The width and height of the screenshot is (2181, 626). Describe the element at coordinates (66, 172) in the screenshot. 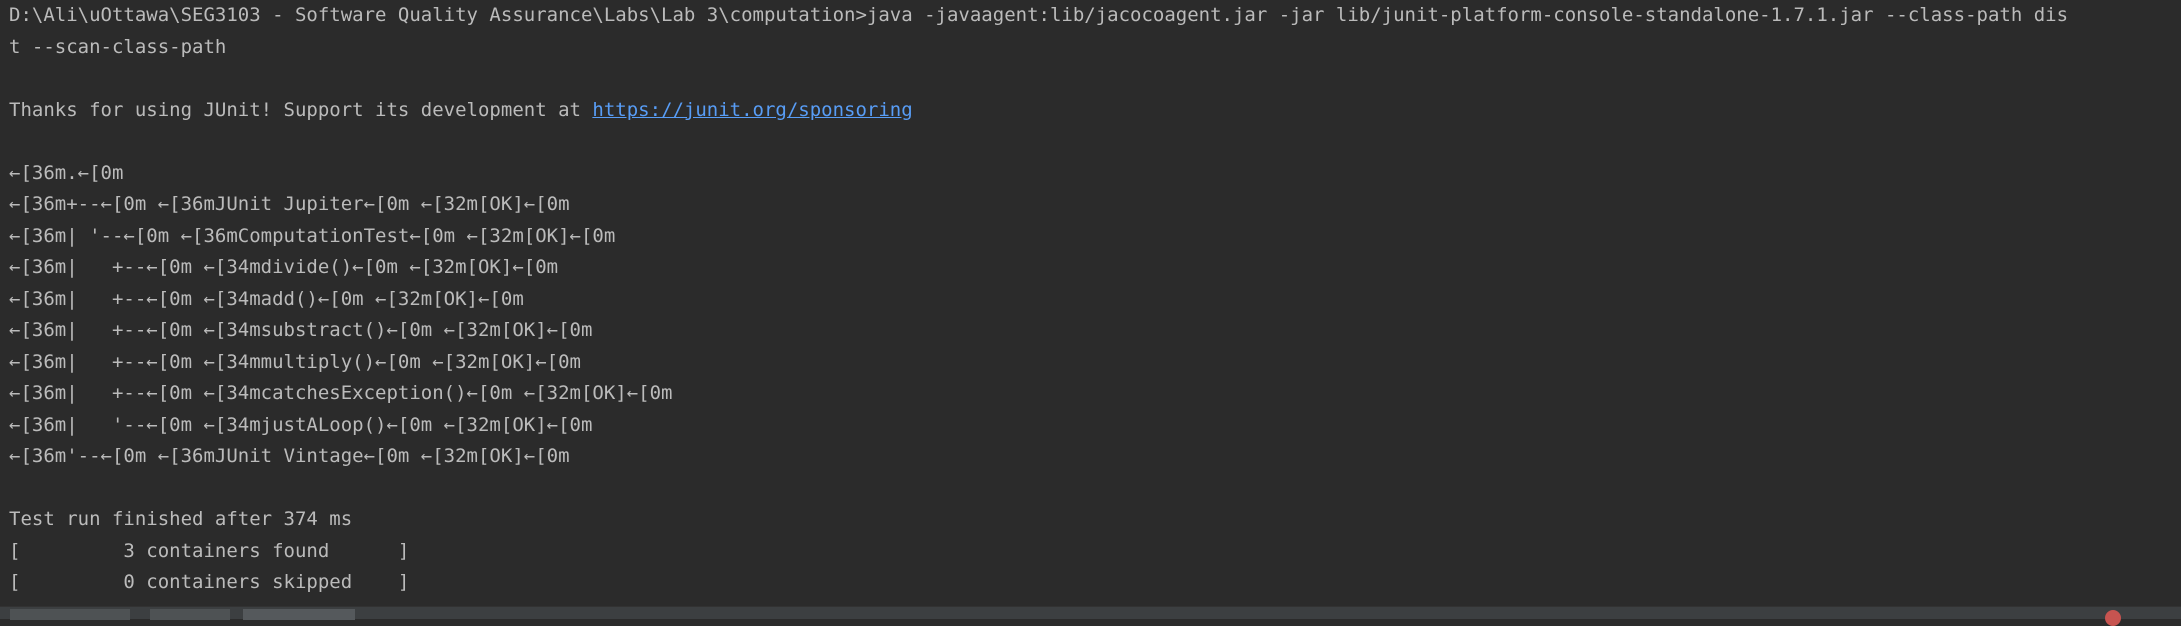

I see `tree-root: ←[36m.←[0m` at that location.